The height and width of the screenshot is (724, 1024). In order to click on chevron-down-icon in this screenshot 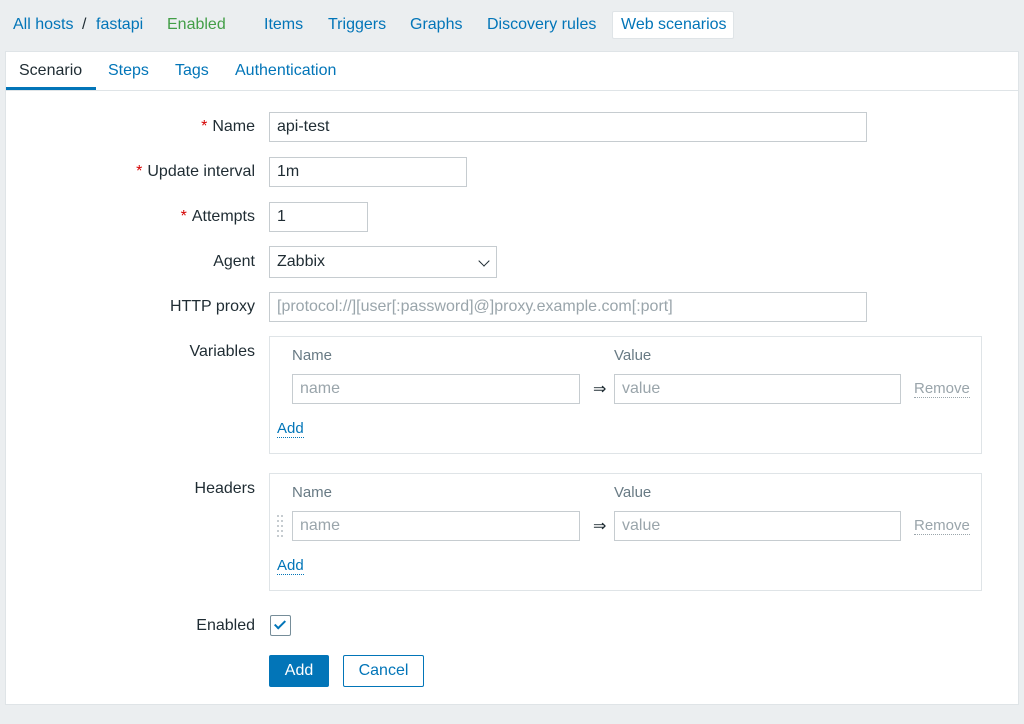, I will do `click(484, 261)`.